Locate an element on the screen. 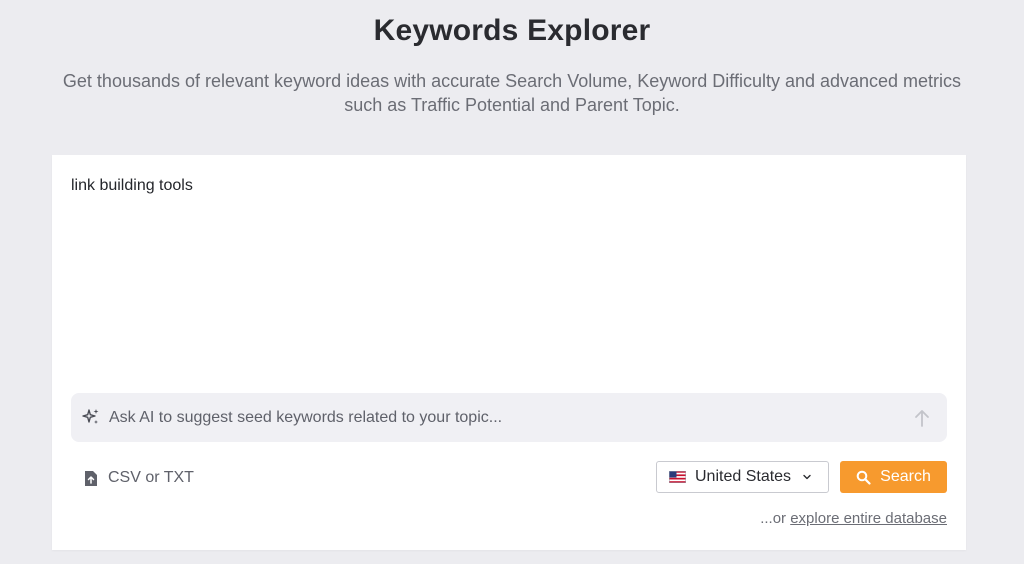 The image size is (1024, 564). sparkles-icon is located at coordinates (90, 416).